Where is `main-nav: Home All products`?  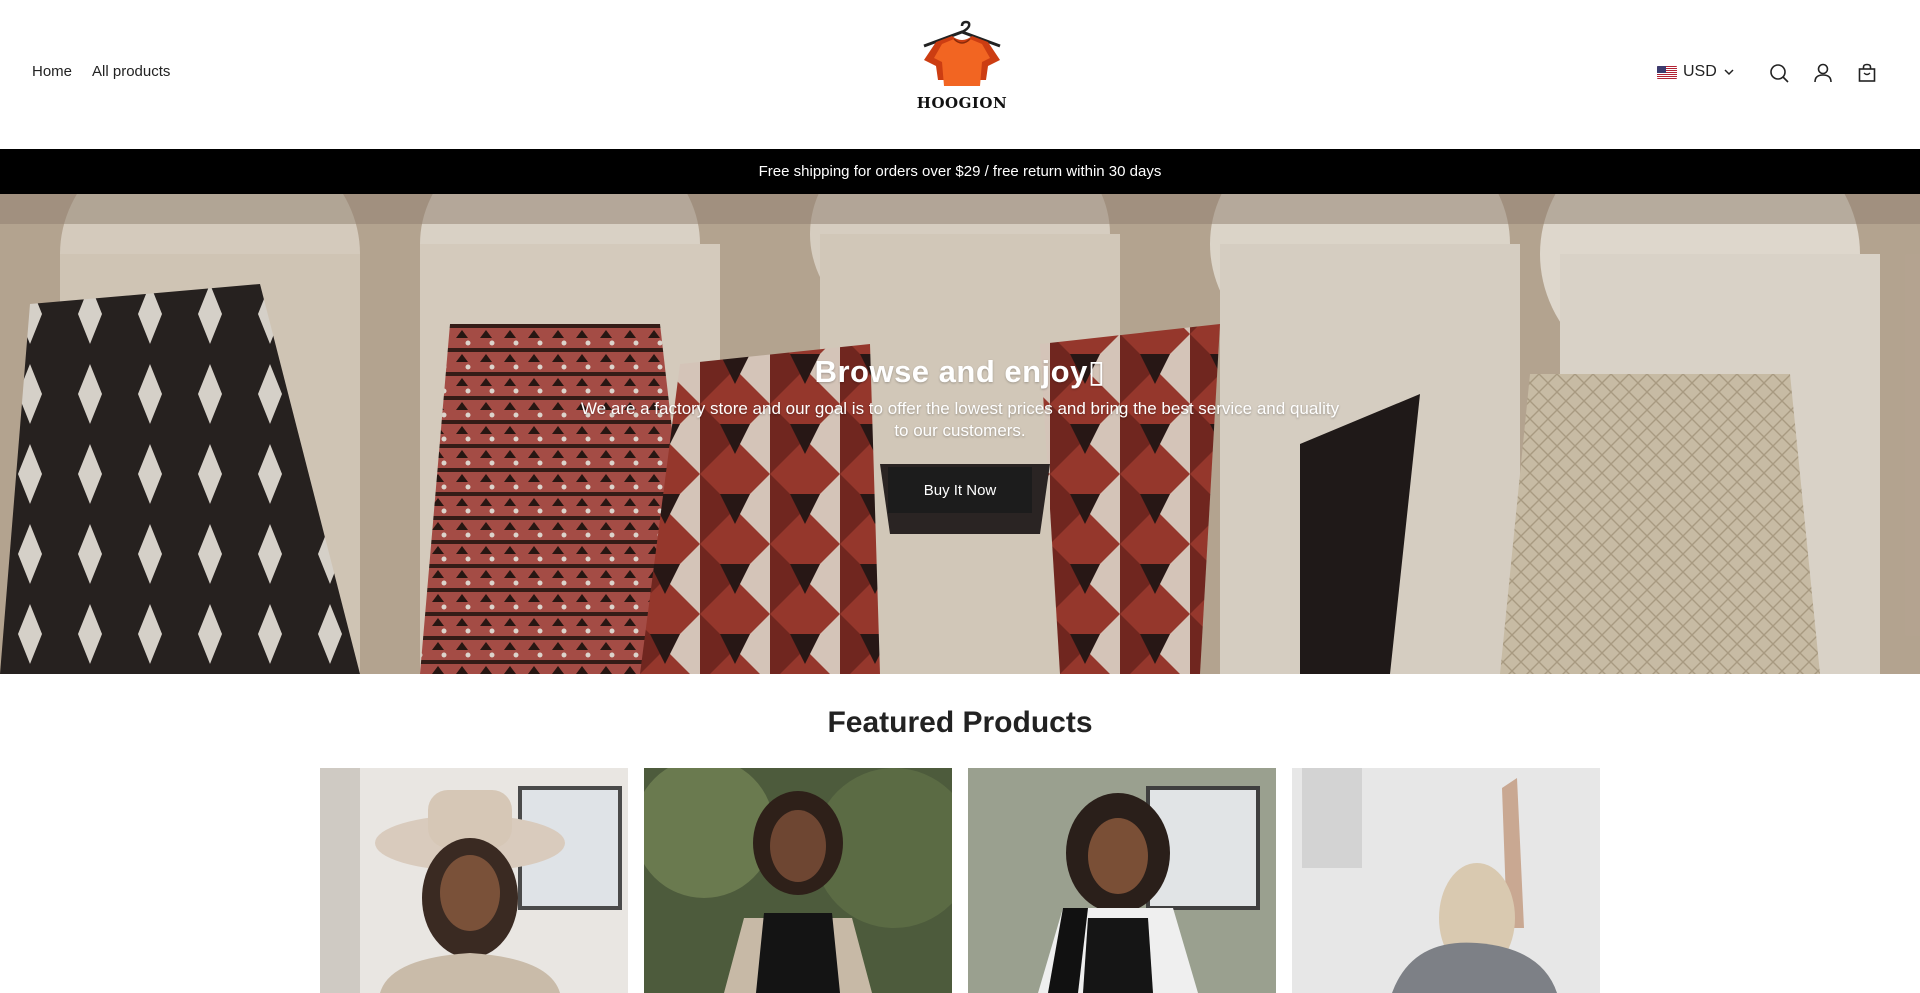 main-nav: Home All products is located at coordinates (101, 71).